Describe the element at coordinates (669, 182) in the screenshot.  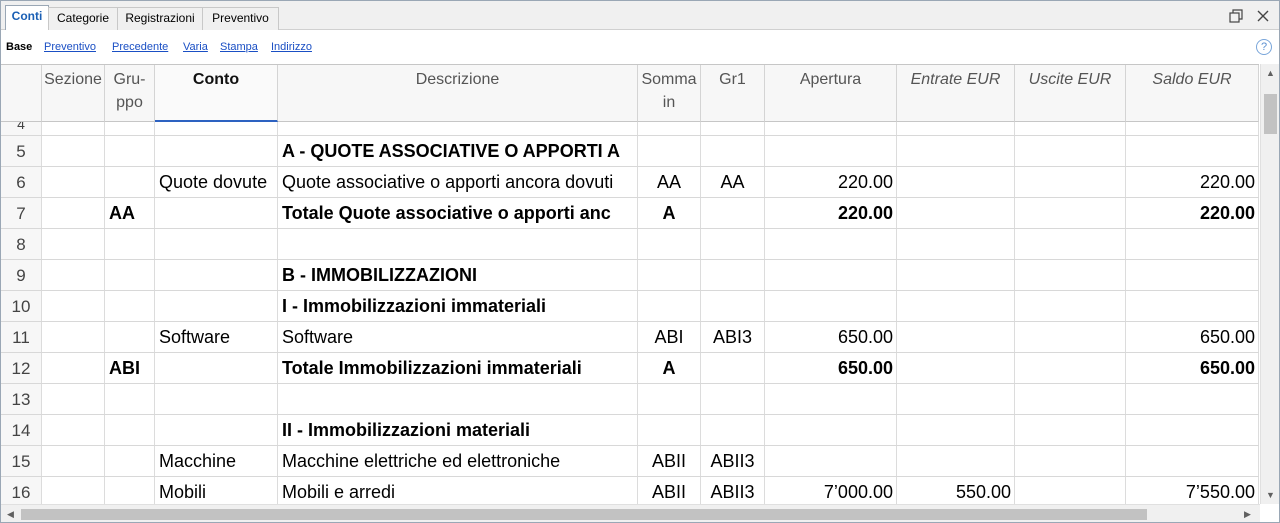
I see `cell-somma: AA` at that location.